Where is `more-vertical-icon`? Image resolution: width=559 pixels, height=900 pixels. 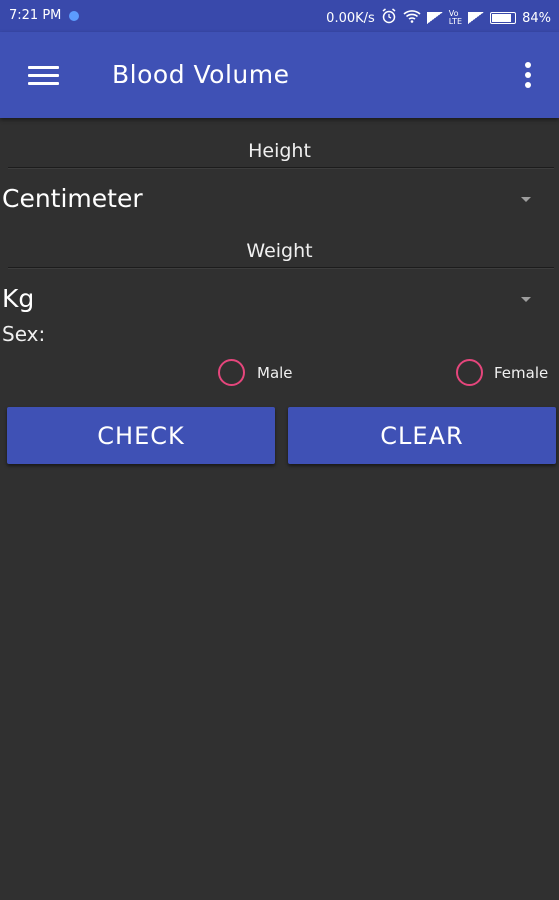
more-vertical-icon is located at coordinates (528, 76).